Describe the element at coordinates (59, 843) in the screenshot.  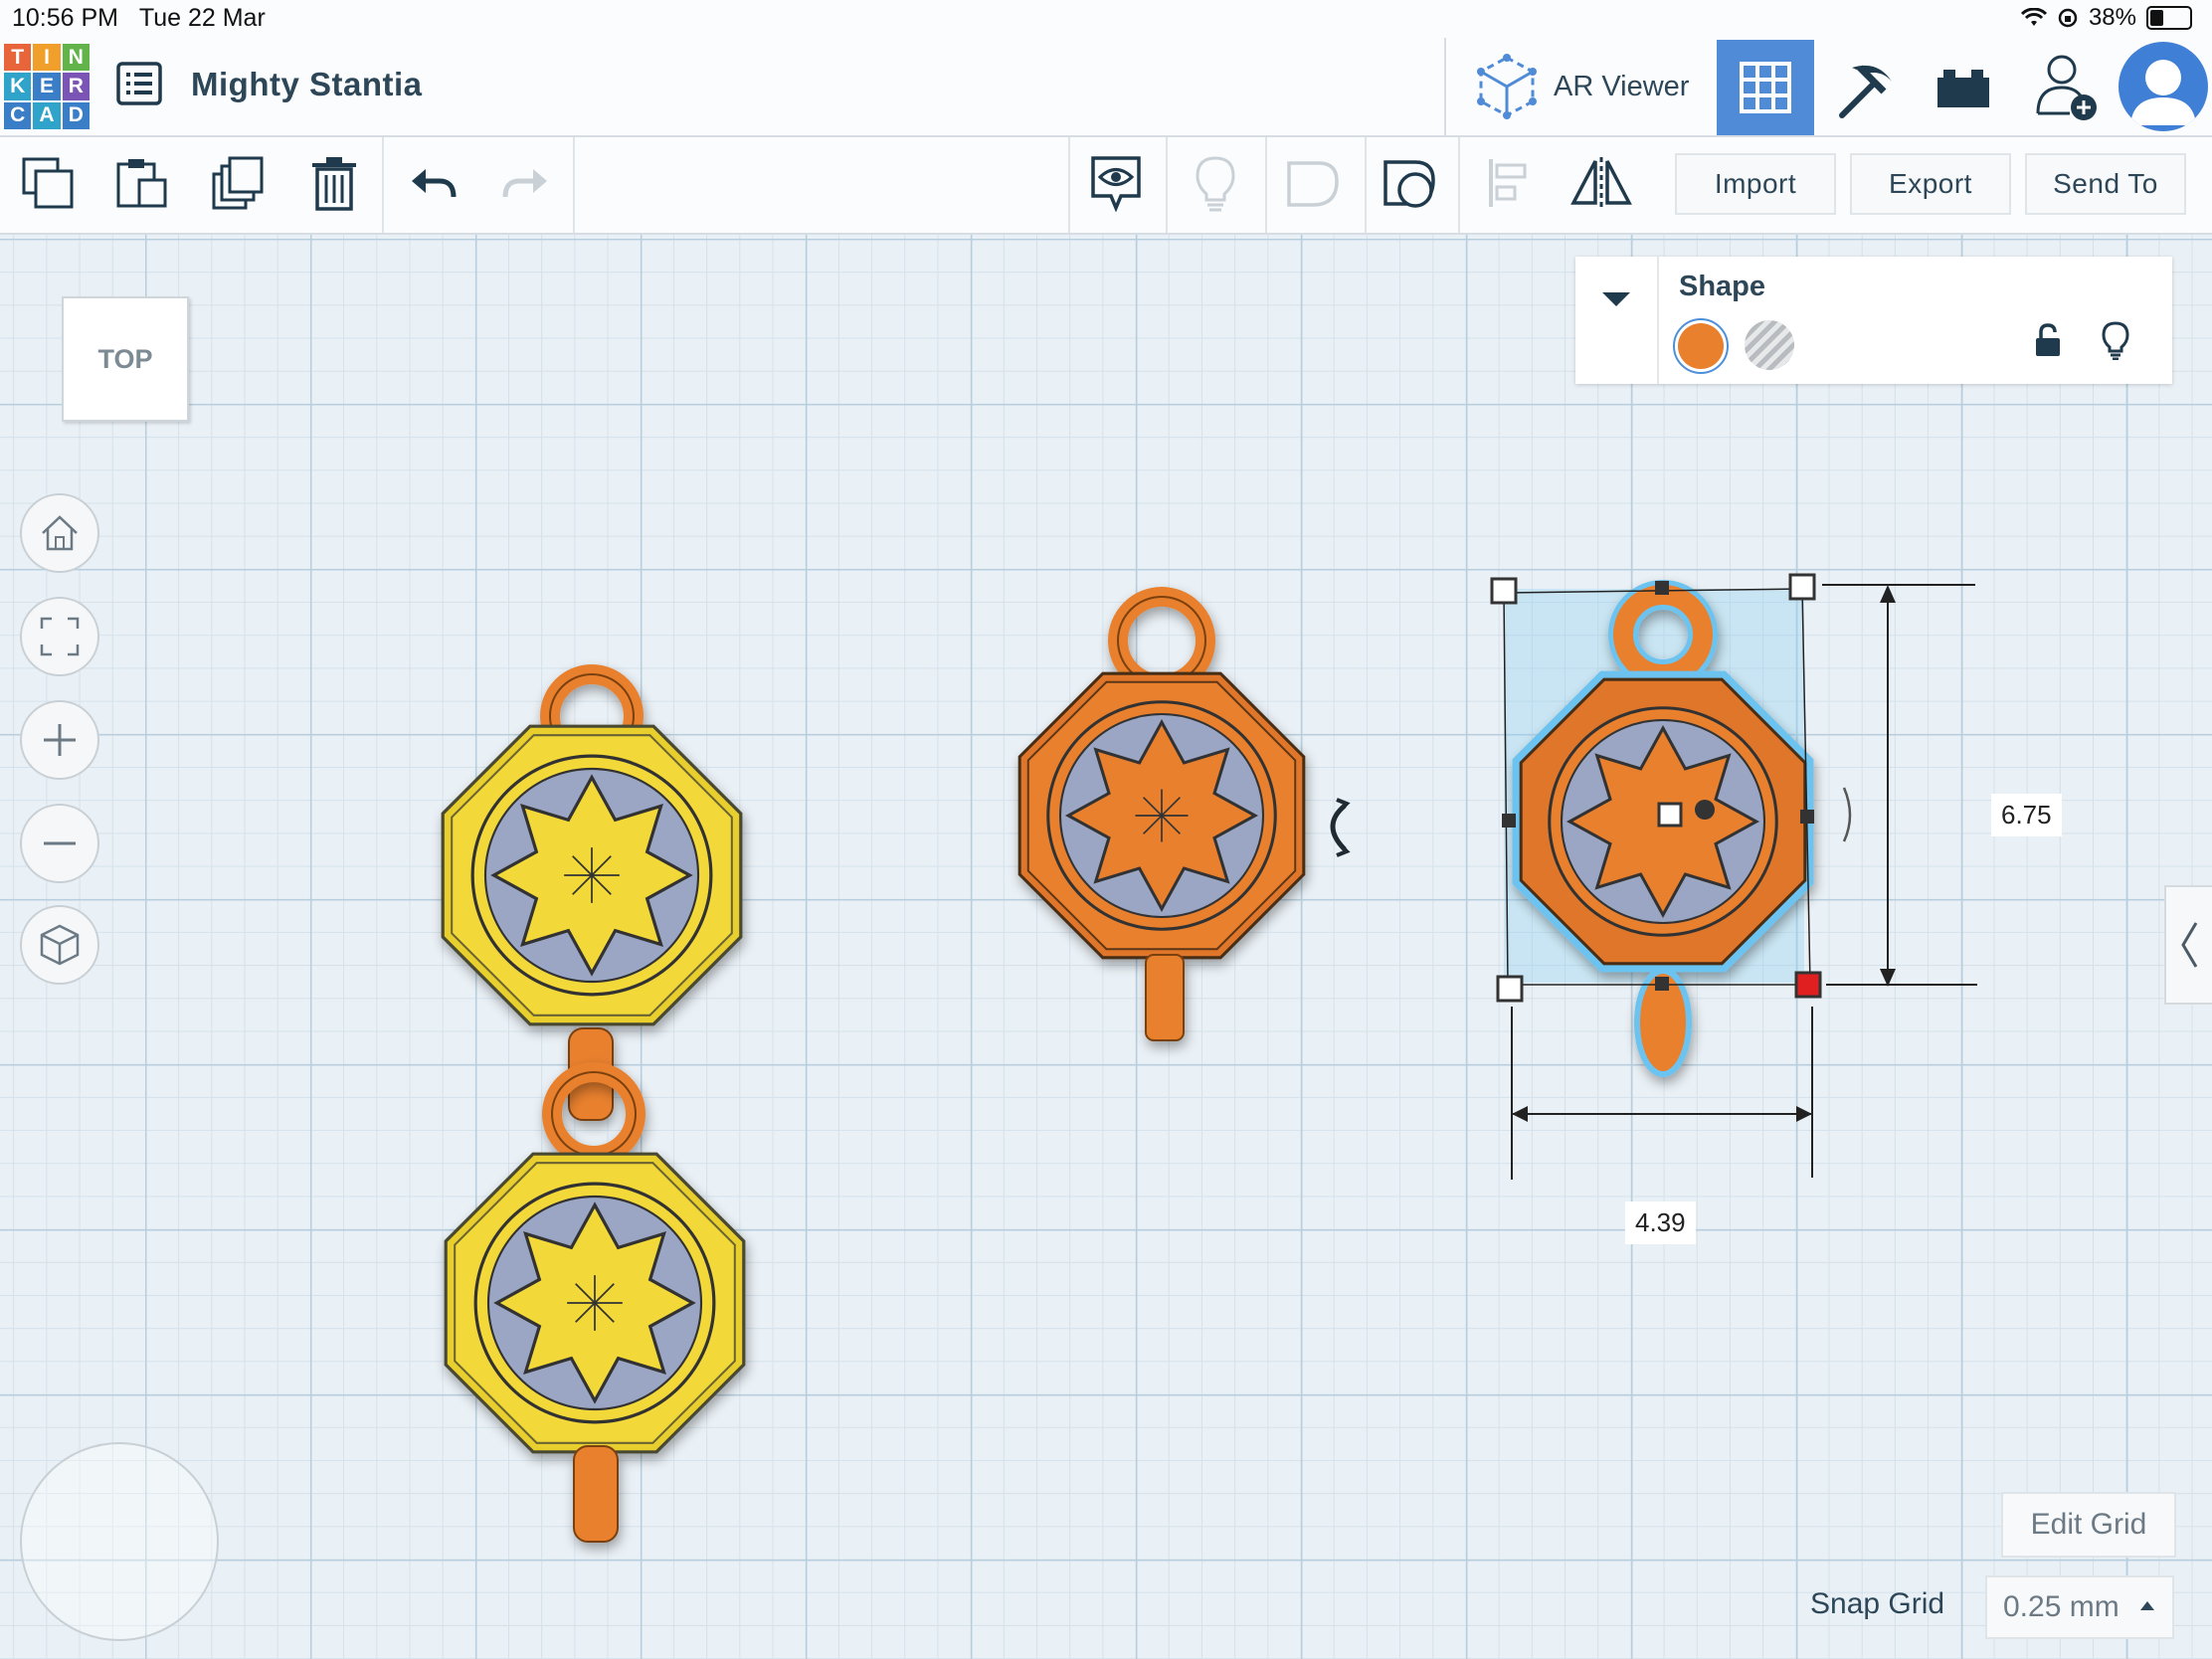
I see `zoom-out-button` at that location.